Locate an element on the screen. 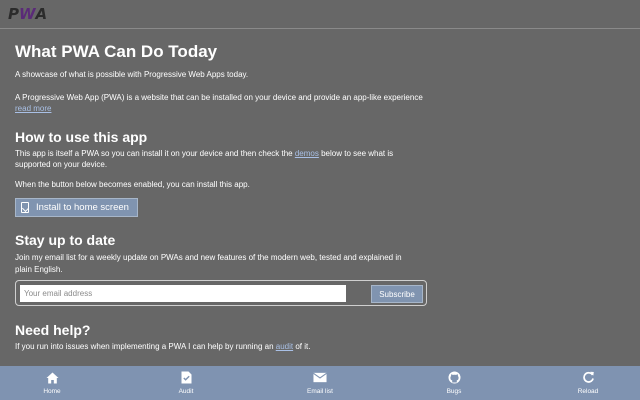 The width and height of the screenshot is (640, 400). nav-audit: Audit is located at coordinates (186, 383).